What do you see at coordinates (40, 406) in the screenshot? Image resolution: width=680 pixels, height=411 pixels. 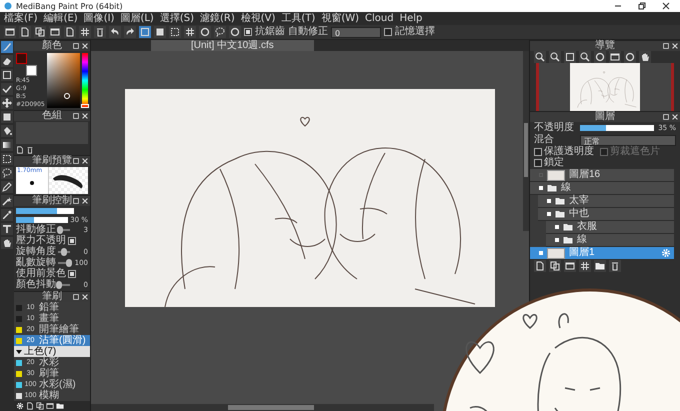 I see `copy-icon` at bounding box center [40, 406].